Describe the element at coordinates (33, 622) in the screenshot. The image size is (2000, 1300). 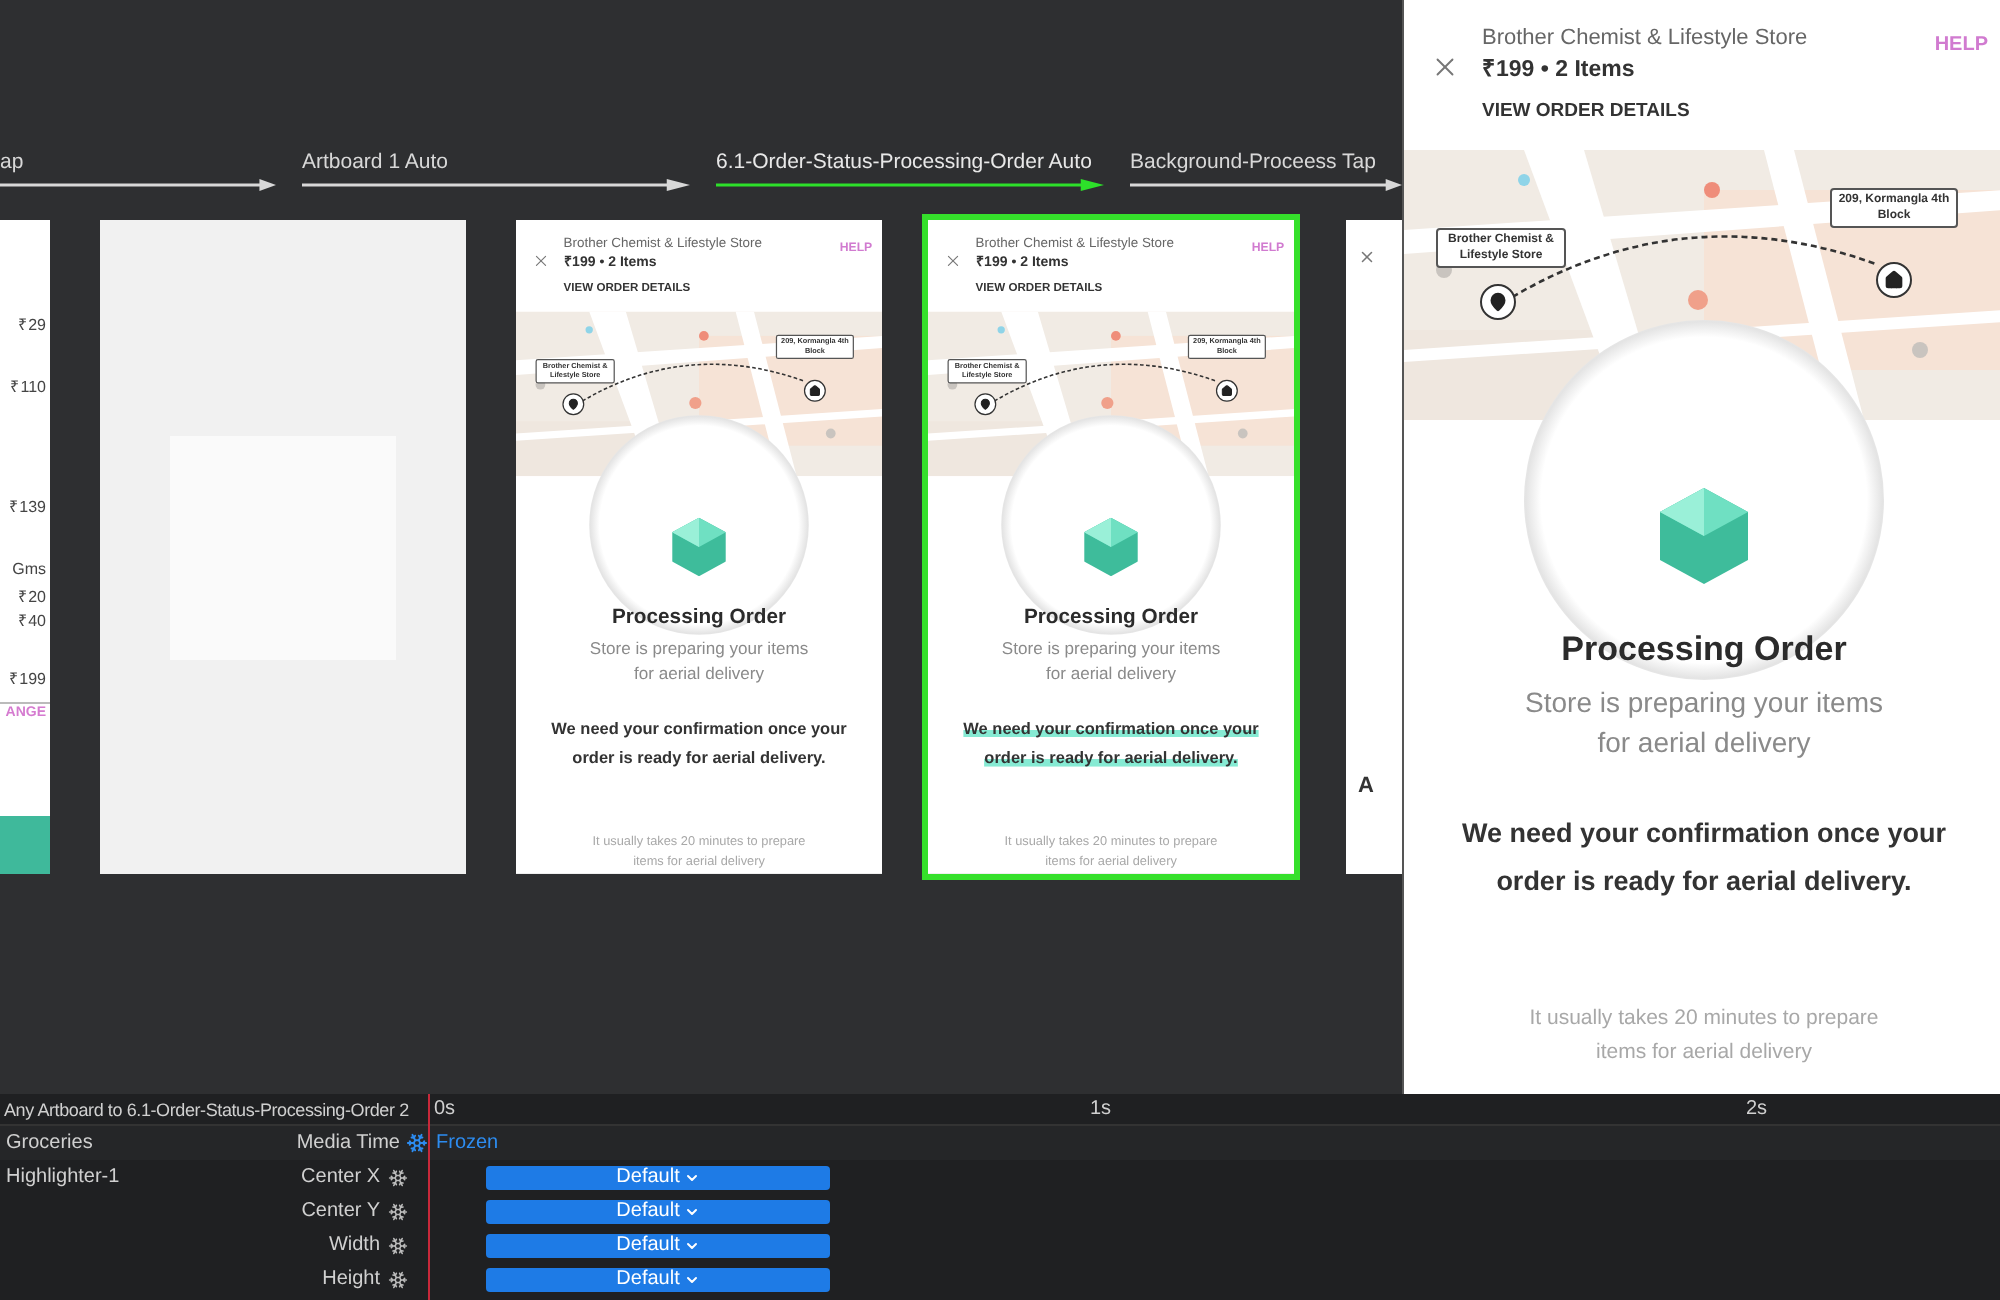
I see `price-text: ₹40` at that location.